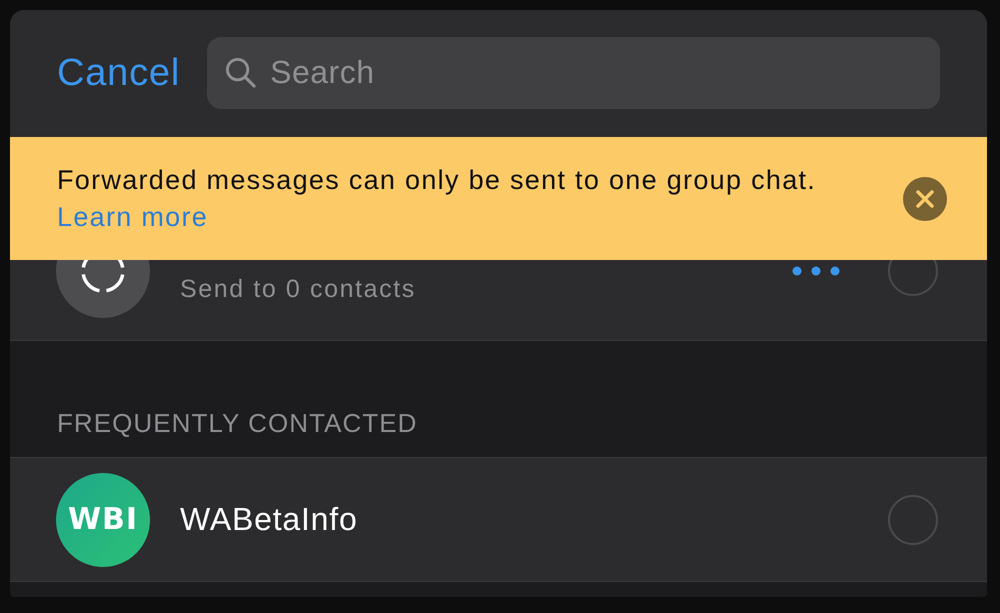 This screenshot has width=1000, height=613. Describe the element at coordinates (436, 180) in the screenshot. I see `banner-message: Forwarded messages can only be sent to one group chat.` at that location.